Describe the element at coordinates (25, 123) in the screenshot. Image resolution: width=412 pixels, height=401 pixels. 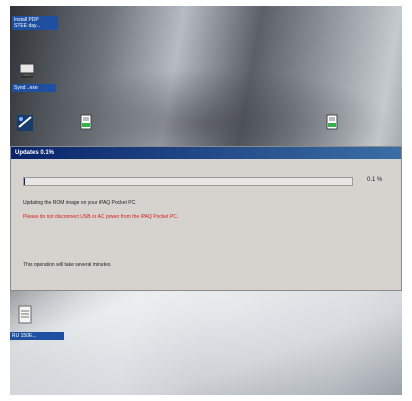
I see `shortcut-icon` at that location.